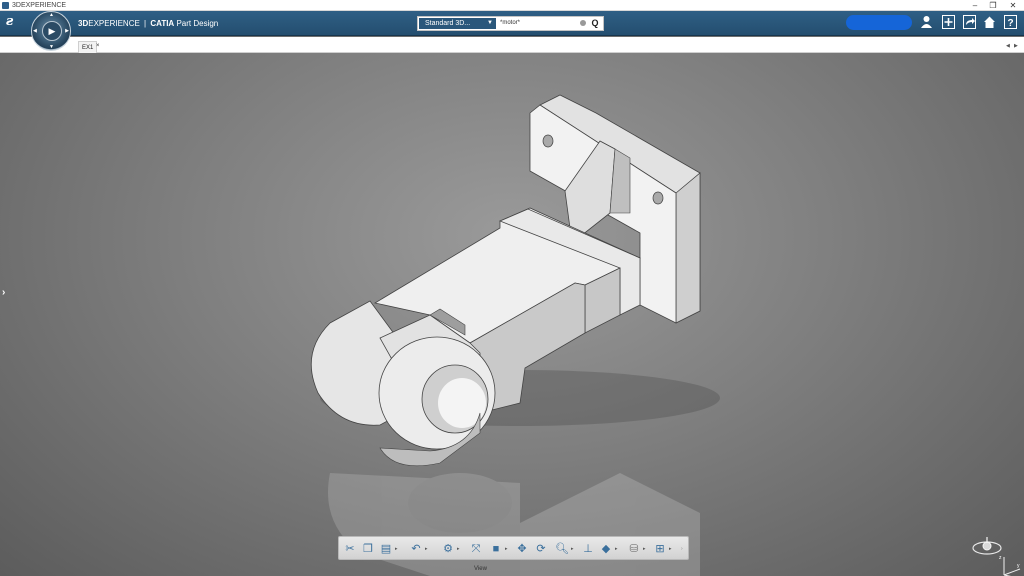  What do you see at coordinates (688, 248) in the screenshot?
I see `flange-side-face` at bounding box center [688, 248].